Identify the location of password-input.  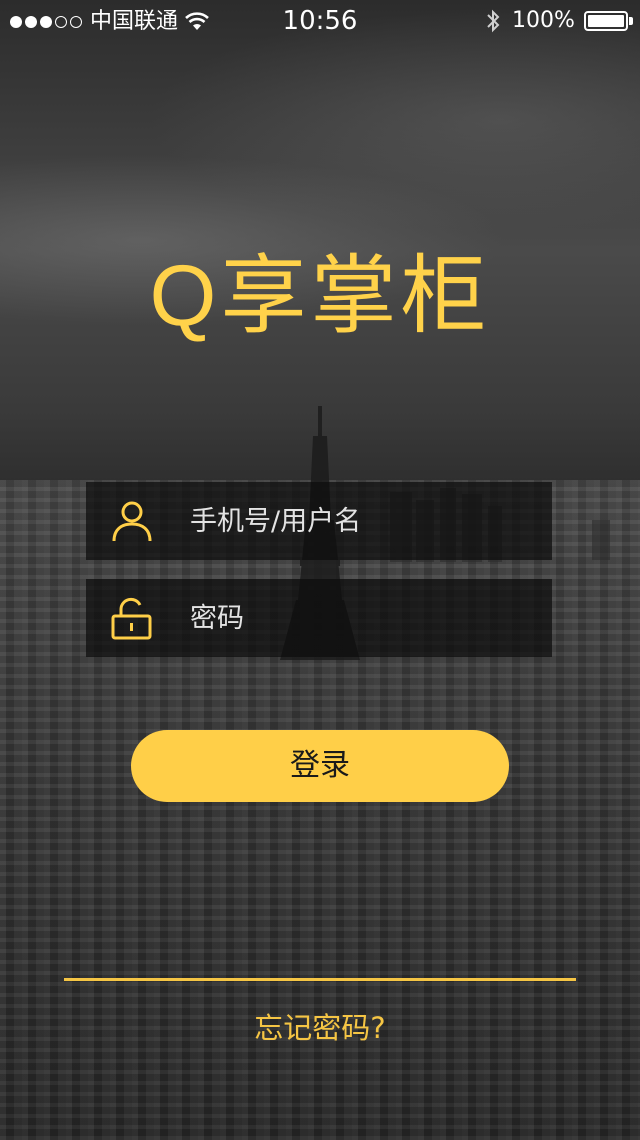
(360, 618).